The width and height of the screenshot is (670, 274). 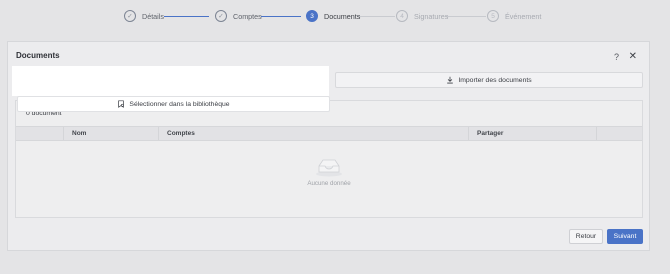 What do you see at coordinates (402, 16) in the screenshot?
I see `step-number: 4` at bounding box center [402, 16].